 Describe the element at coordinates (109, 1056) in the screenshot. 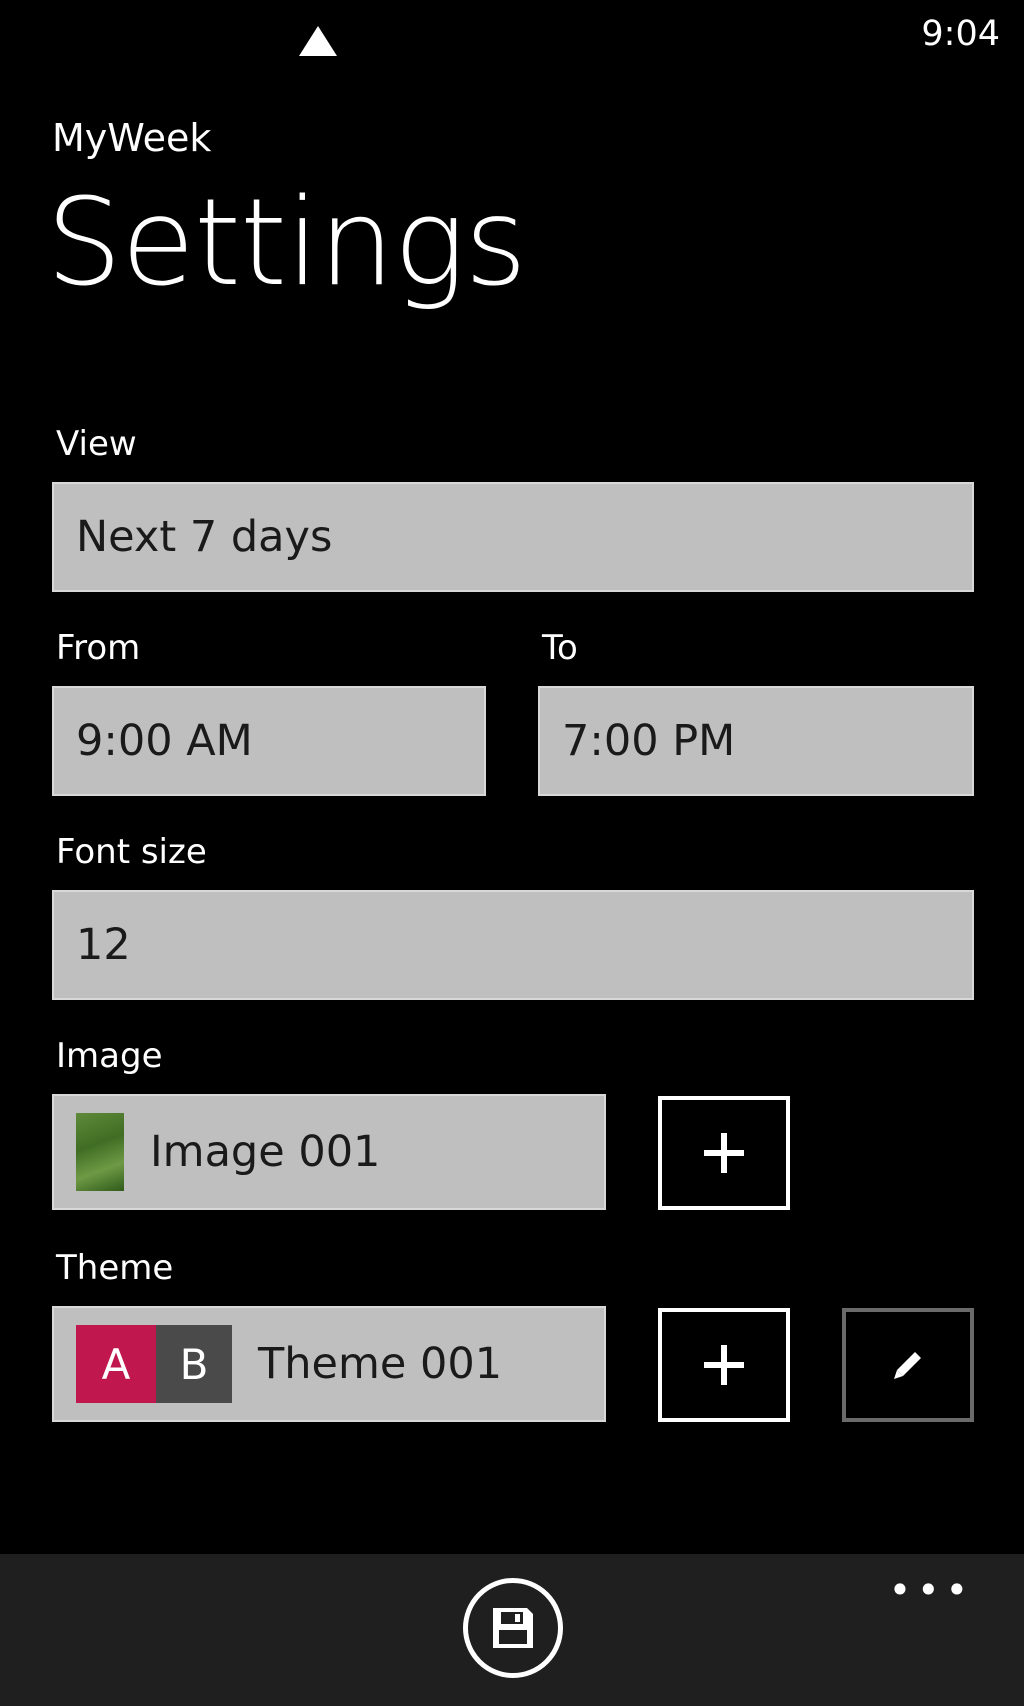

I see `image-label: Image` at that location.